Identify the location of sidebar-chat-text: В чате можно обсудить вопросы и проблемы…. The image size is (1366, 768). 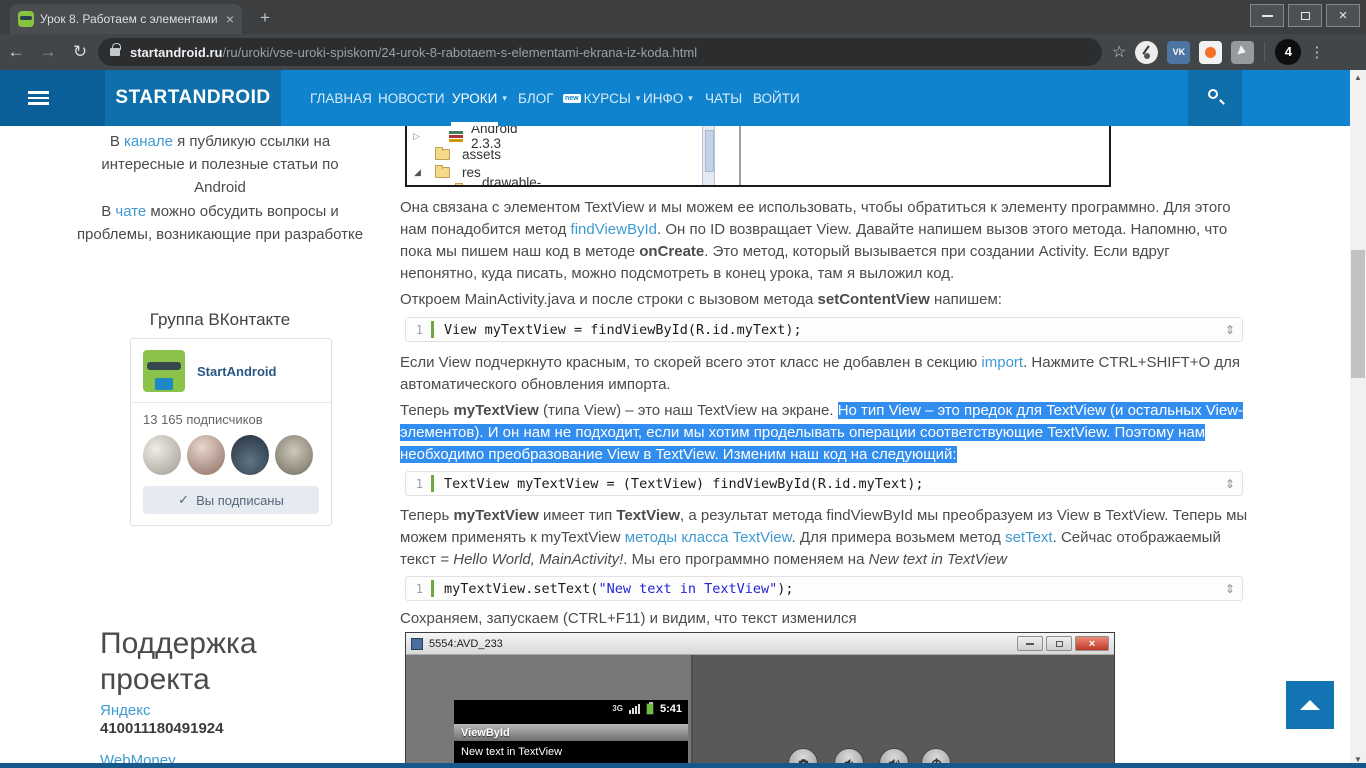
(220, 223).